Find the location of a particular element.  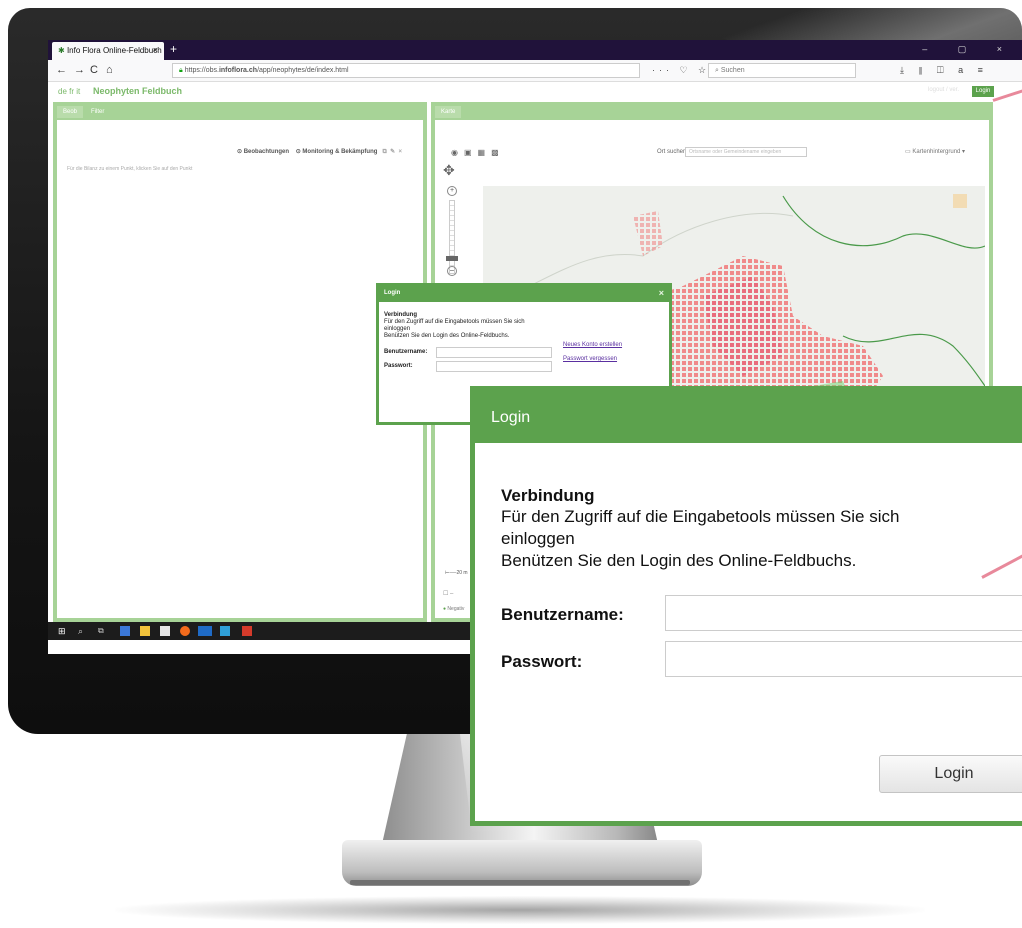

lock-icon: 🔒︎ is located at coordinates (181, 70).